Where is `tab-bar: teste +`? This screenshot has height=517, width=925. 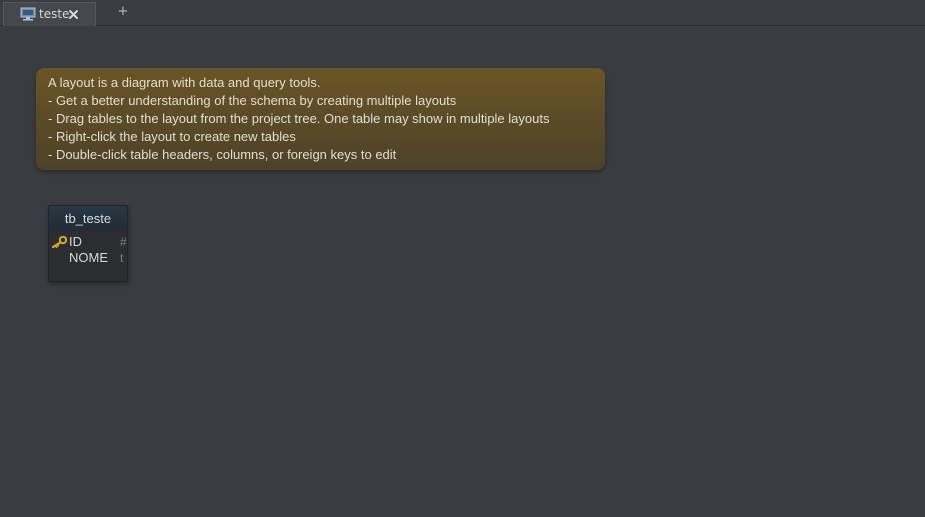
tab-bar: teste + is located at coordinates (462, 13).